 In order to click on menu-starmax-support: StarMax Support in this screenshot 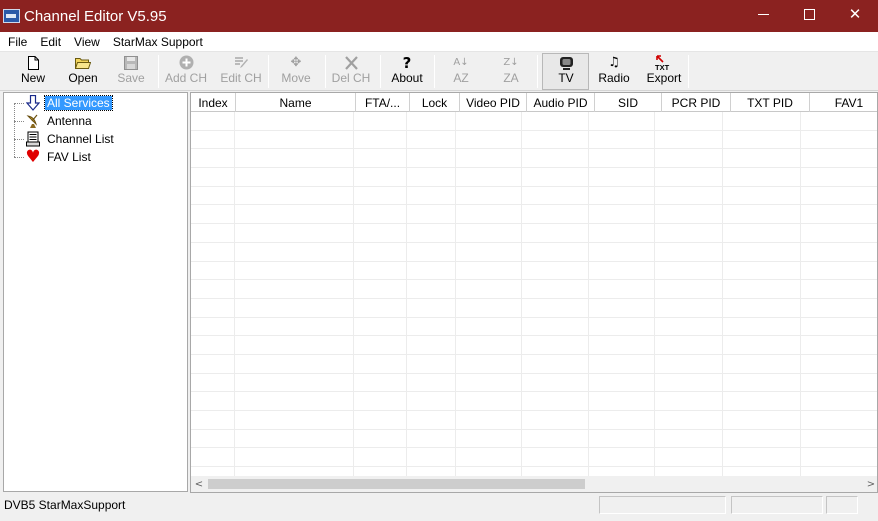, I will do `click(156, 42)`.